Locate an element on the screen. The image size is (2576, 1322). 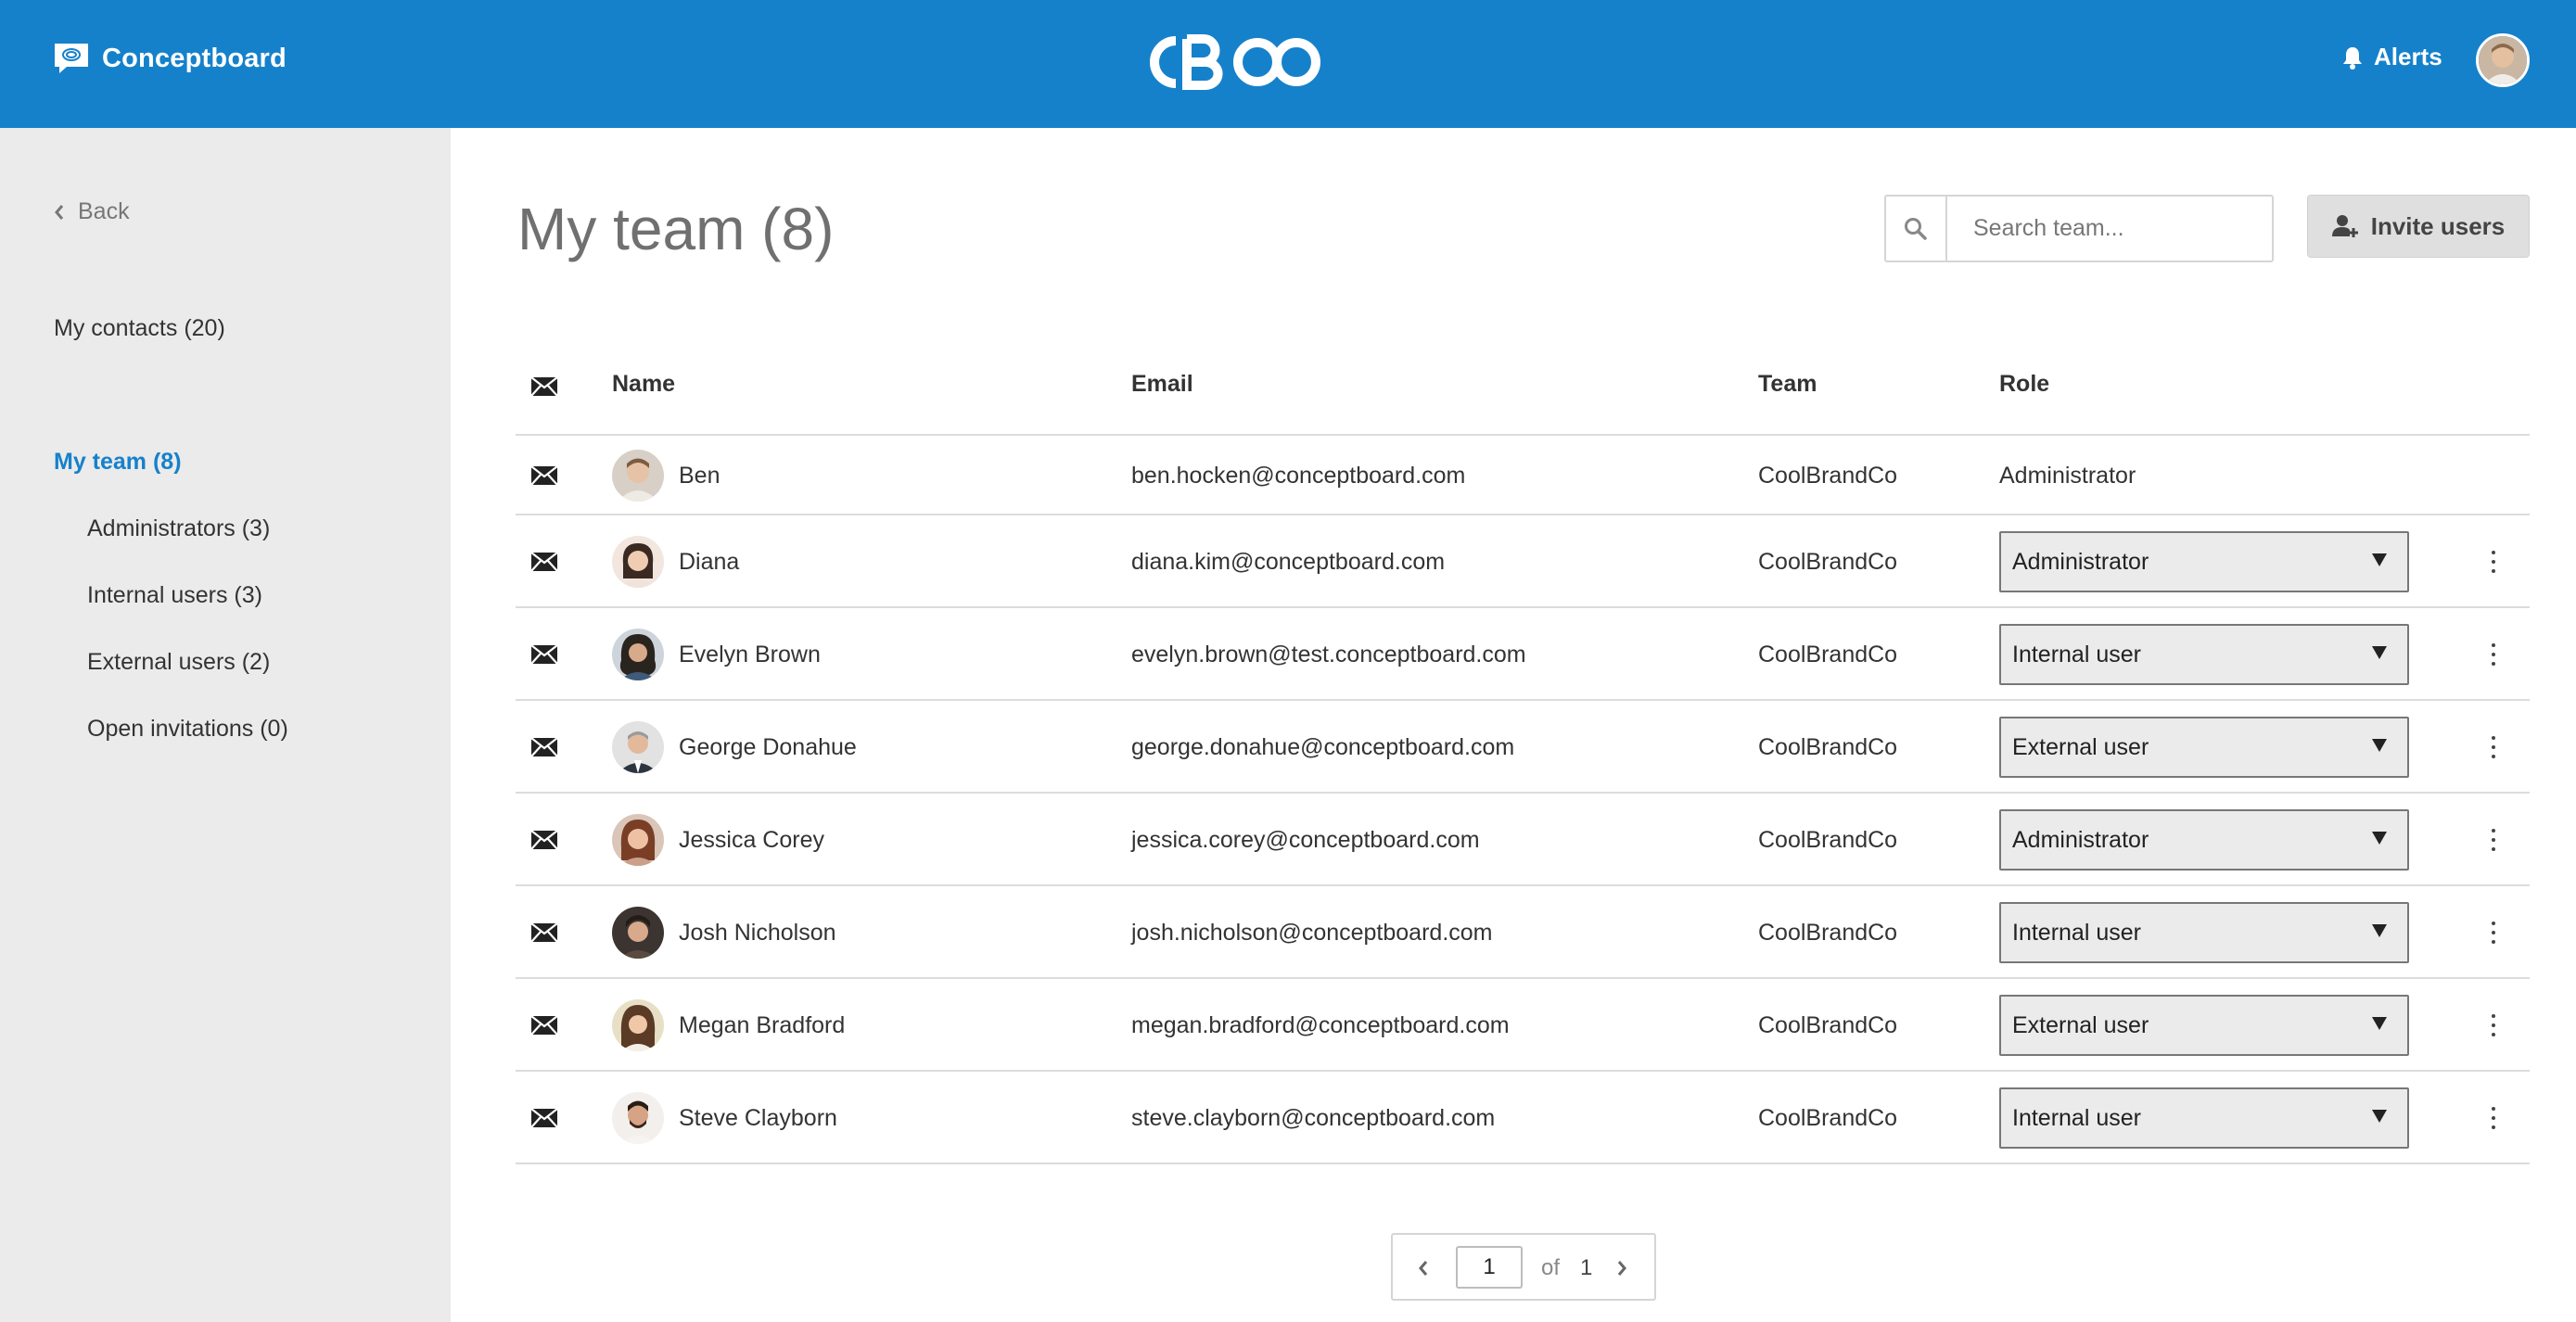
role-select-value: Administrator is located at coordinates (2080, 561).